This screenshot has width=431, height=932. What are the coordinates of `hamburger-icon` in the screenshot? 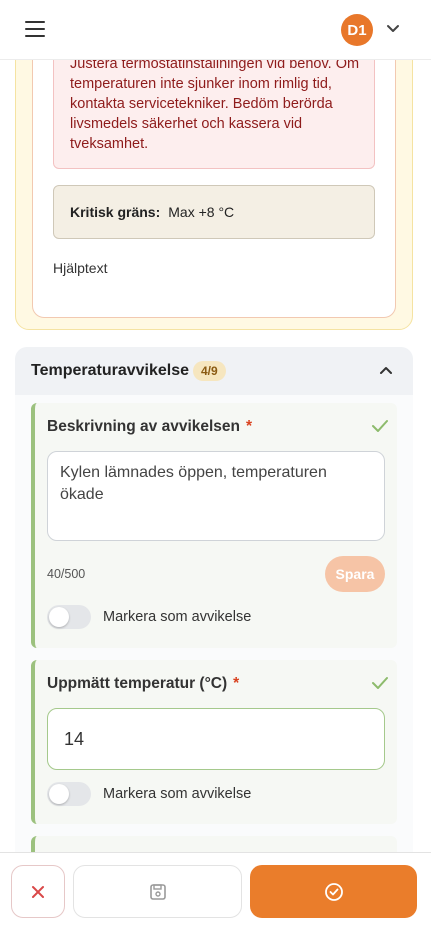 It's located at (35, 29).